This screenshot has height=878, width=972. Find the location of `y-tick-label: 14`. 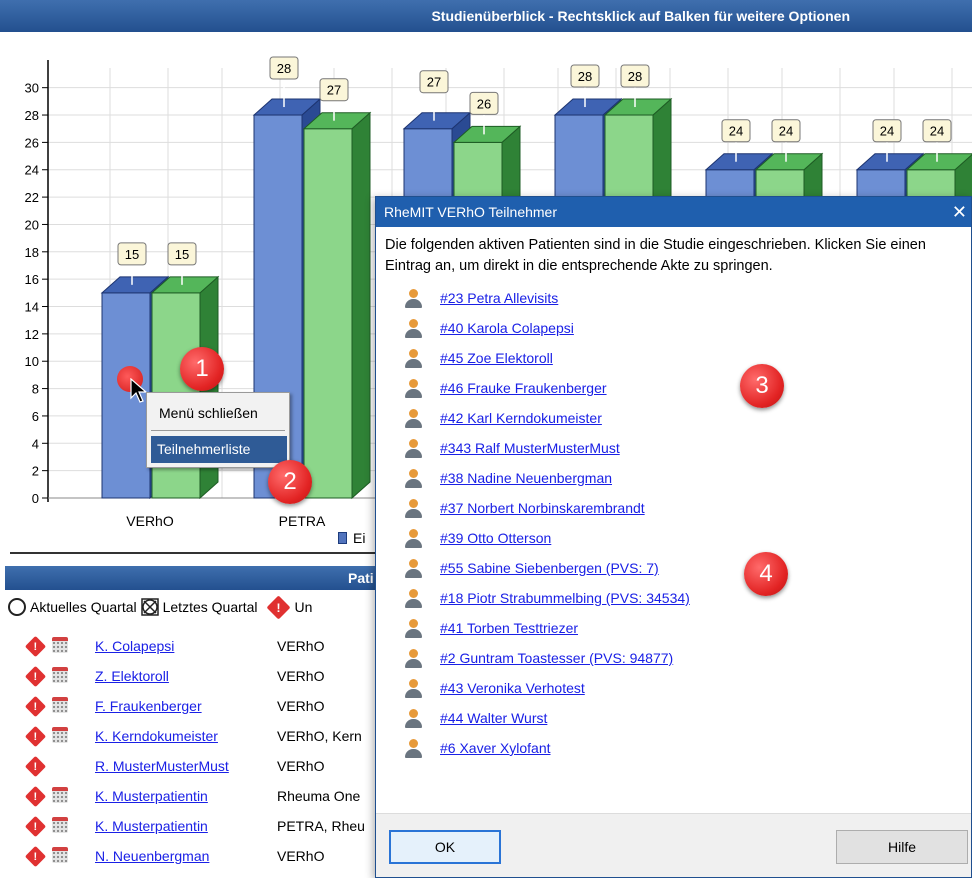

y-tick-label: 14 is located at coordinates (32, 307).